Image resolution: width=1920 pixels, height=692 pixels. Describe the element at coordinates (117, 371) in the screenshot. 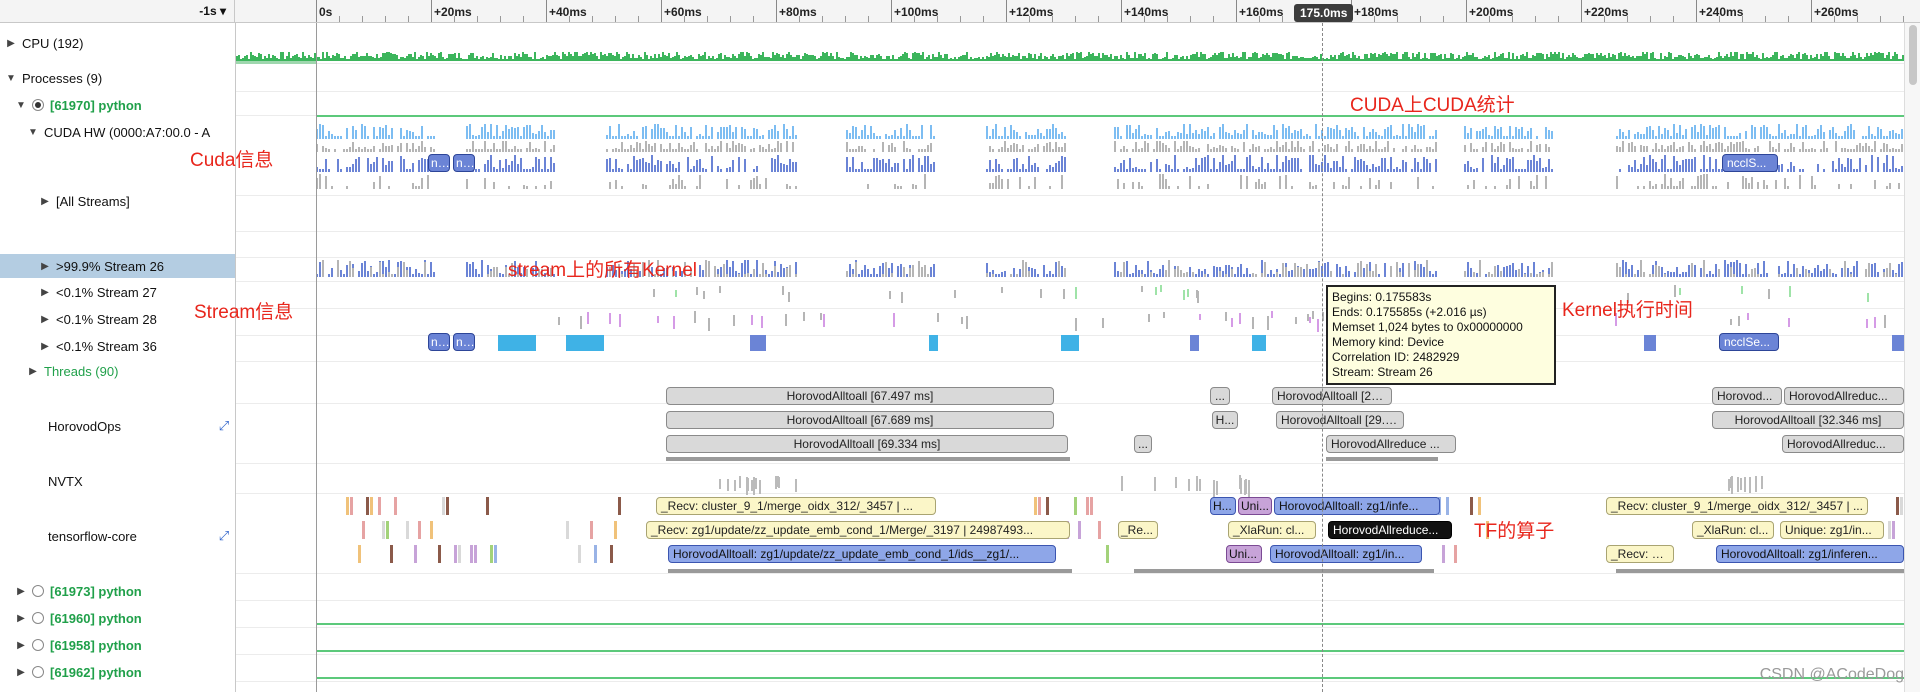

I see `threads-row: ▶ Threads (90)` at that location.